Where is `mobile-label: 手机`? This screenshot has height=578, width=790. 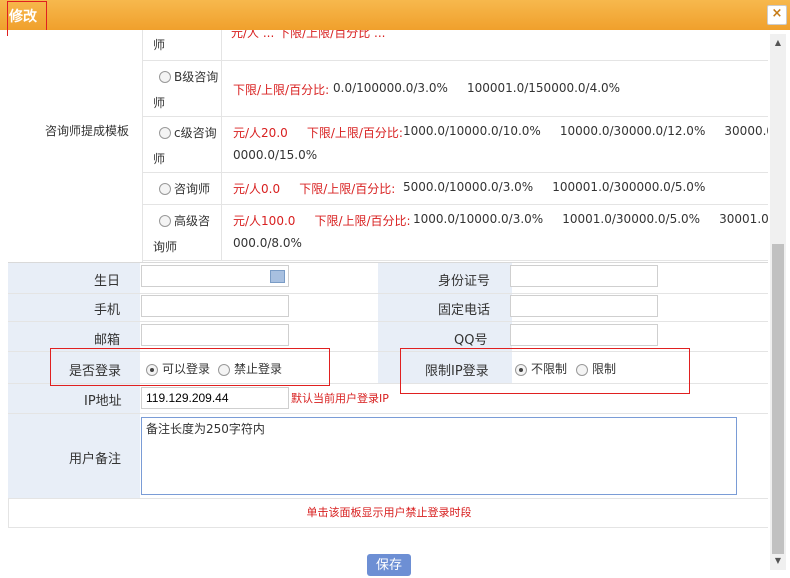 mobile-label: 手机 is located at coordinates (107, 310).